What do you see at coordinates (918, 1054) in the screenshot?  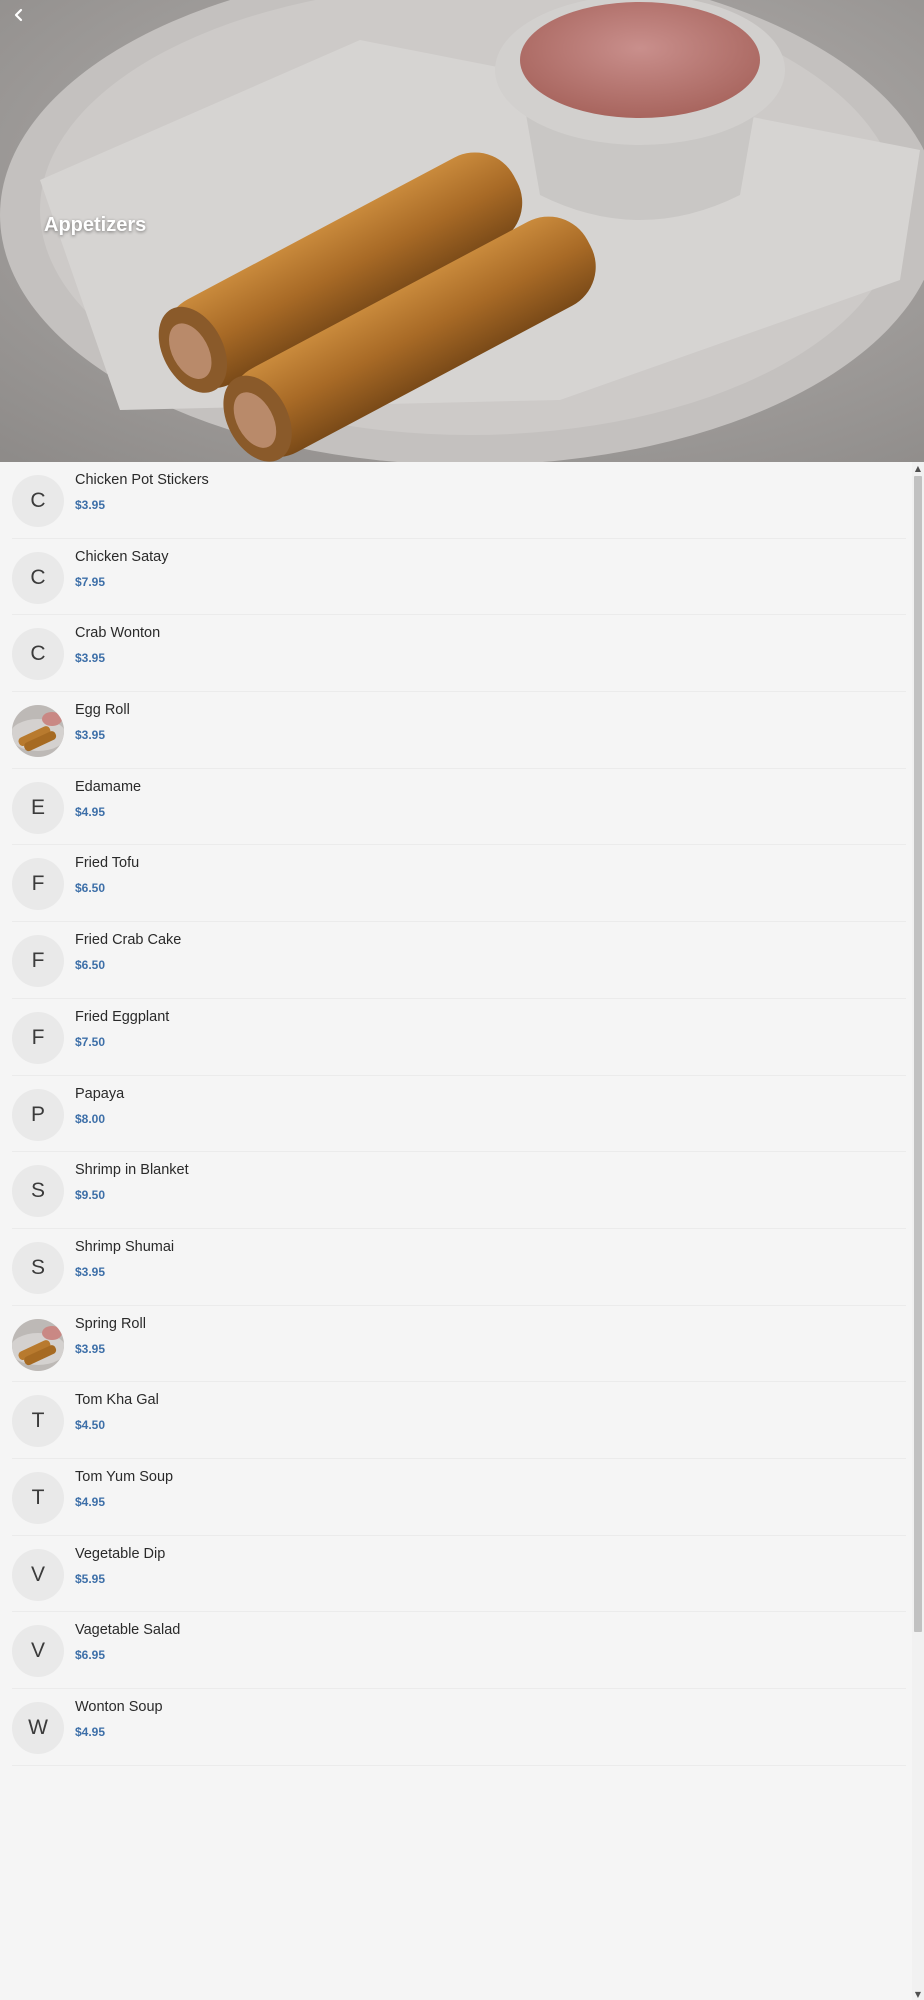 I see `scrollbar-thumb` at bounding box center [918, 1054].